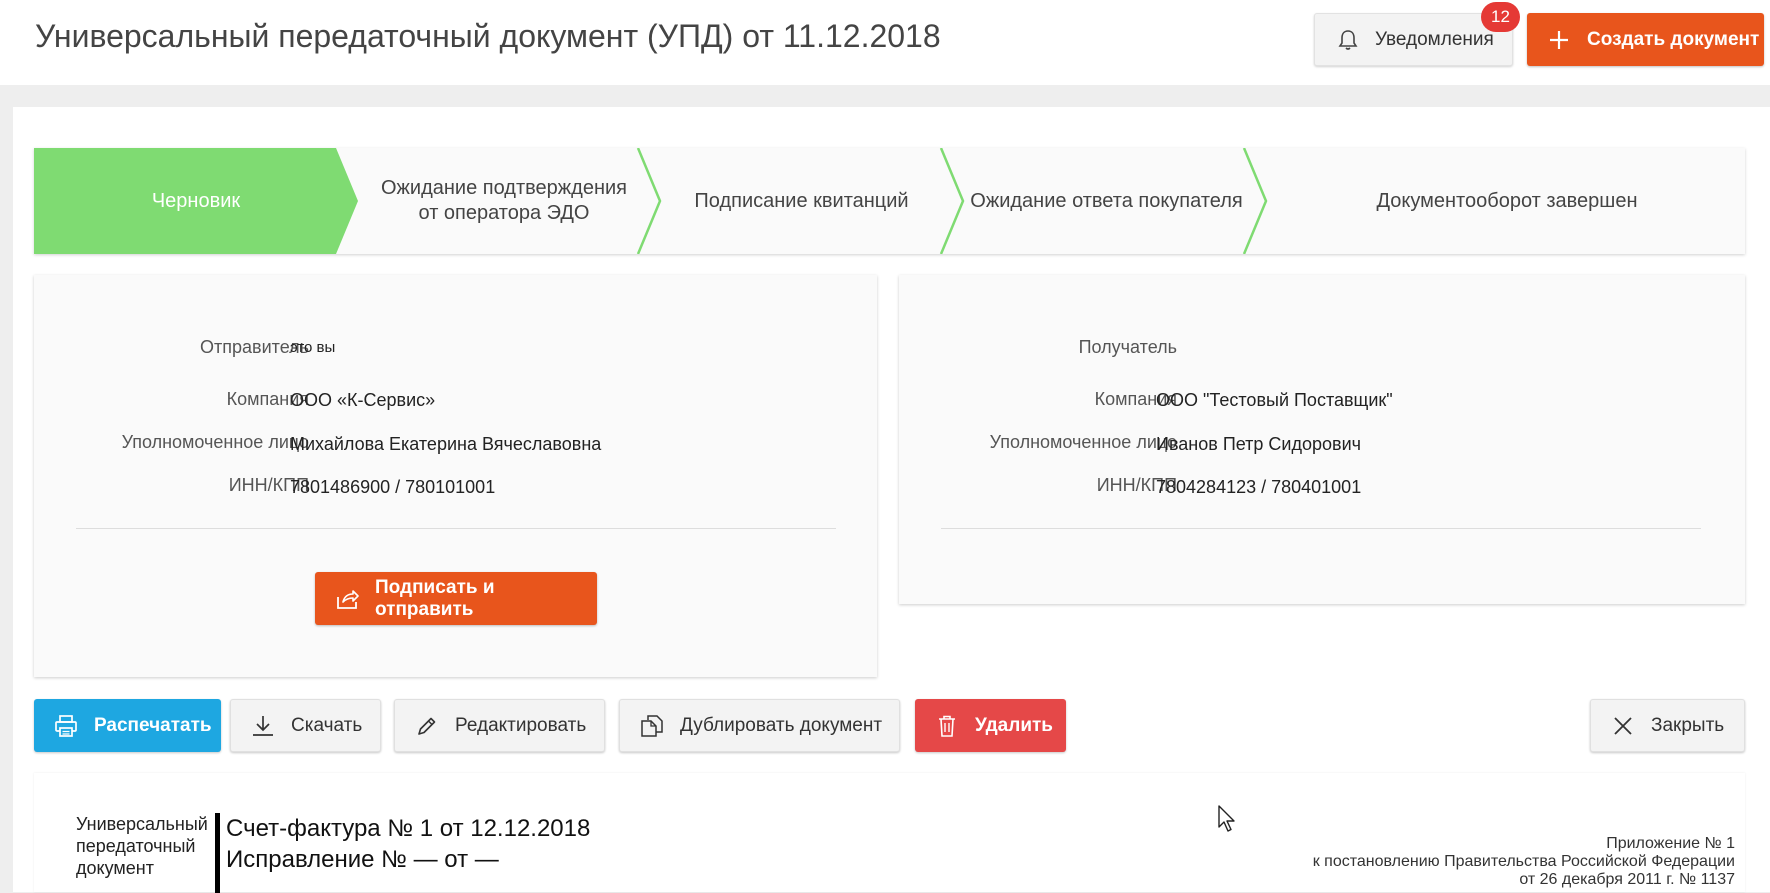 The image size is (1770, 893). Describe the element at coordinates (1507, 200) in the screenshot. I see `step-completed: Документооборот завершен` at that location.